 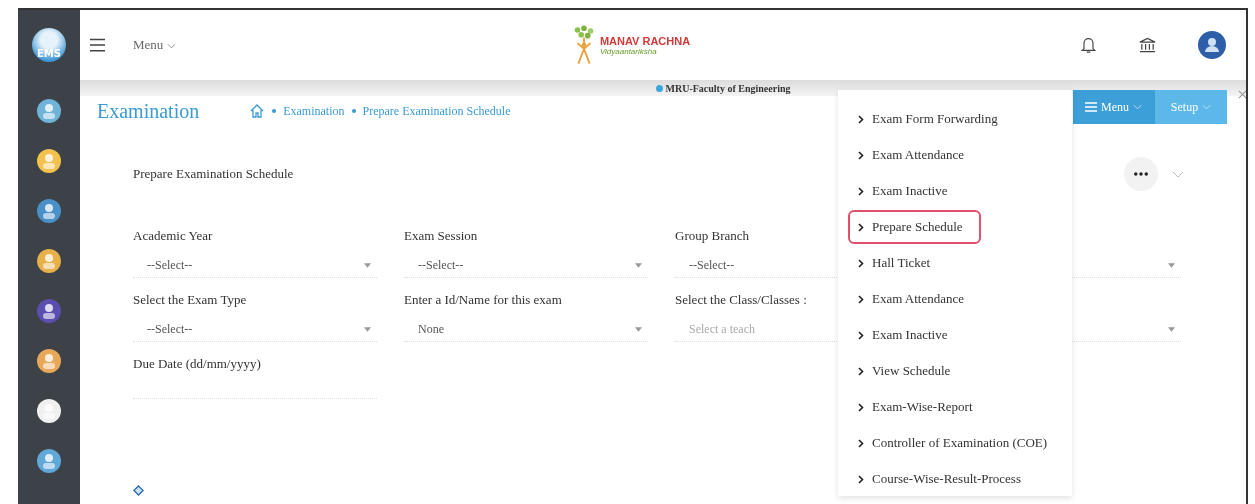 I want to click on brand-tagline: Vidyaantariksha, so click(x=628, y=51).